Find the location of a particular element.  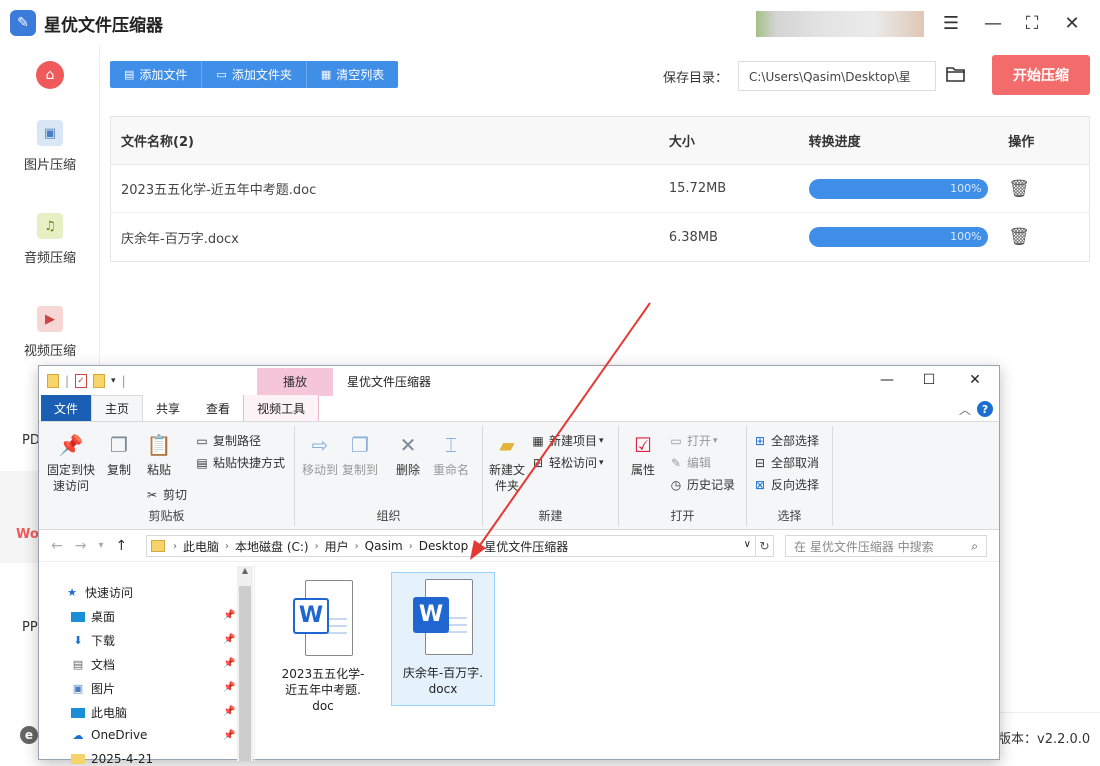

annotation-arrow is located at coordinates (560, 431).